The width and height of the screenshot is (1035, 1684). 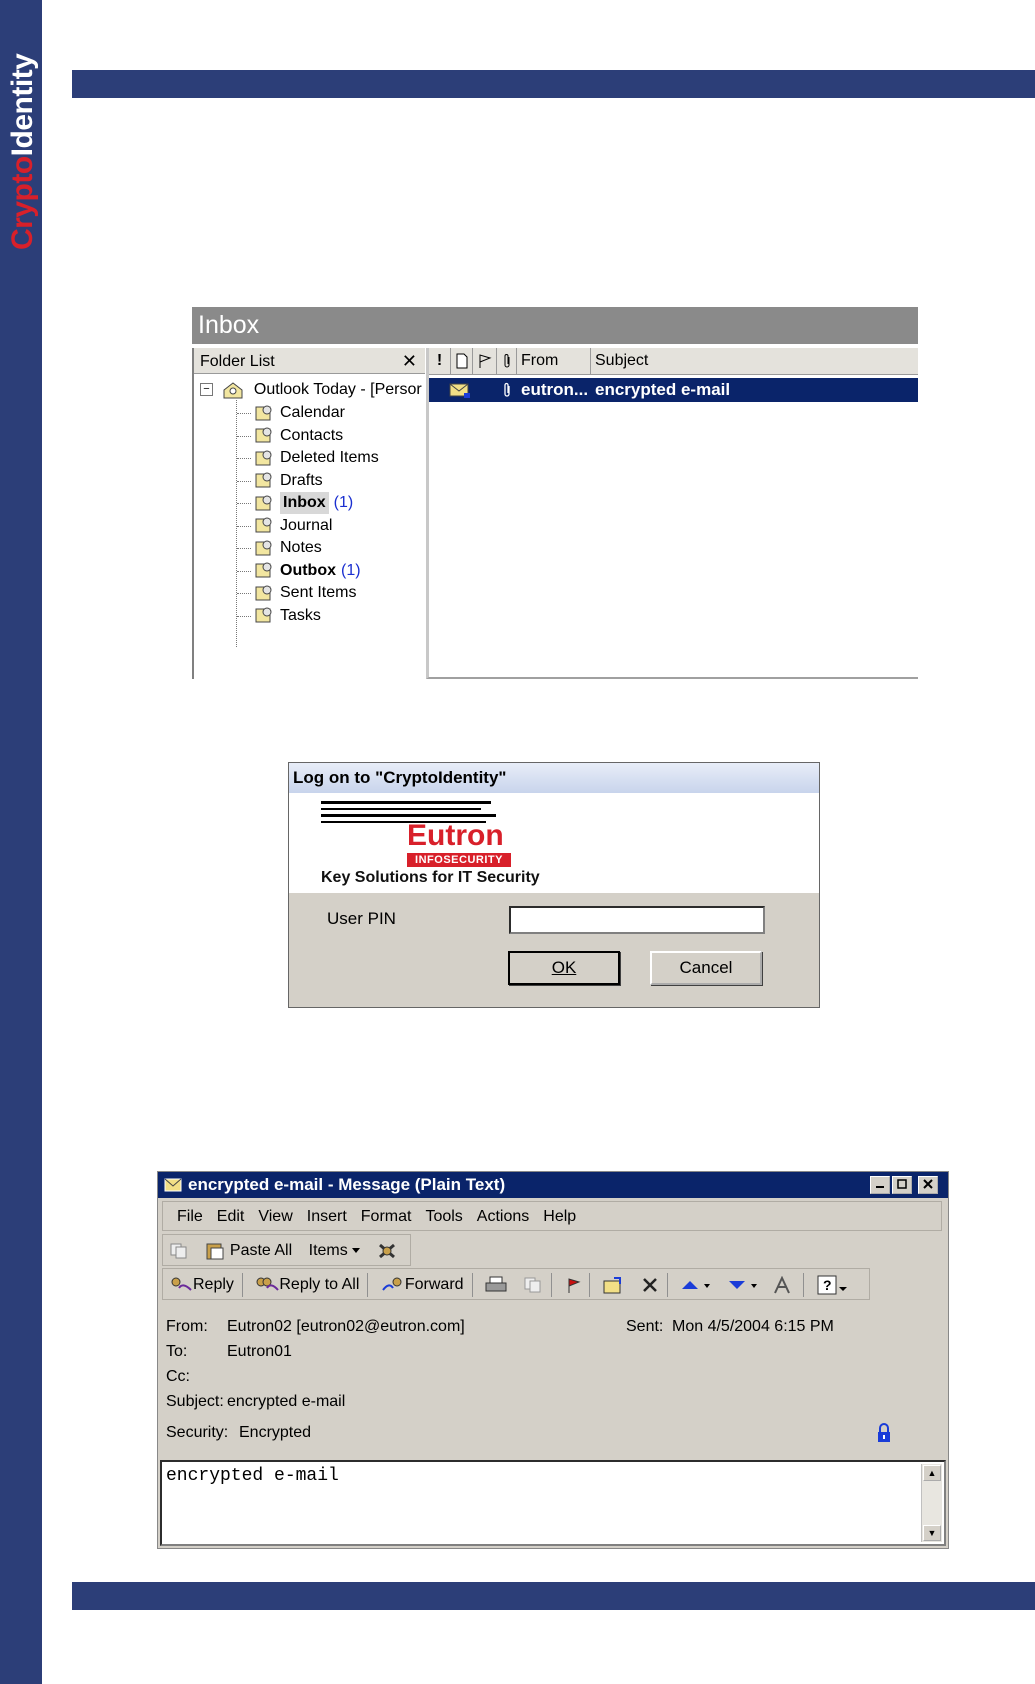 I want to click on notes-icon, so click(x=264, y=548).